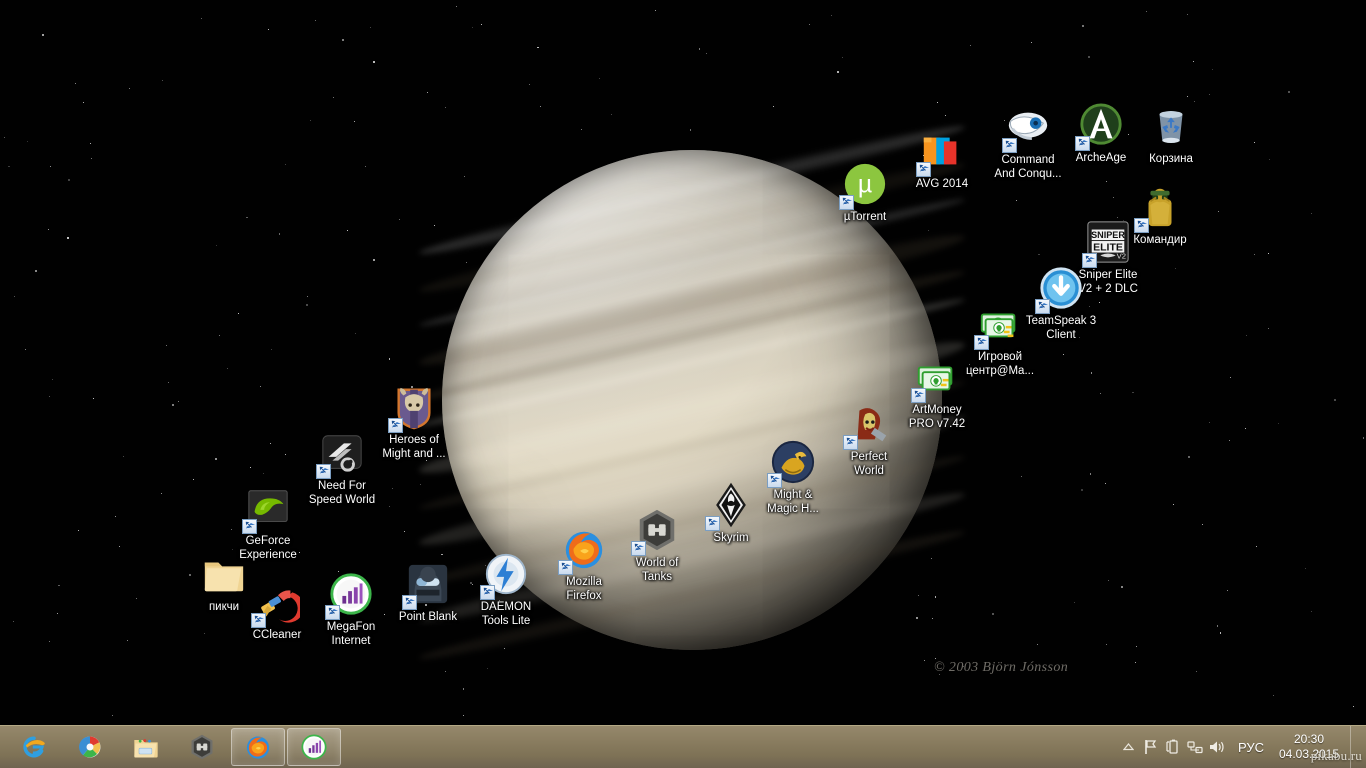 The image size is (1366, 768). Describe the element at coordinates (1159, 208) in the screenshot. I see `komandir-icon` at that location.